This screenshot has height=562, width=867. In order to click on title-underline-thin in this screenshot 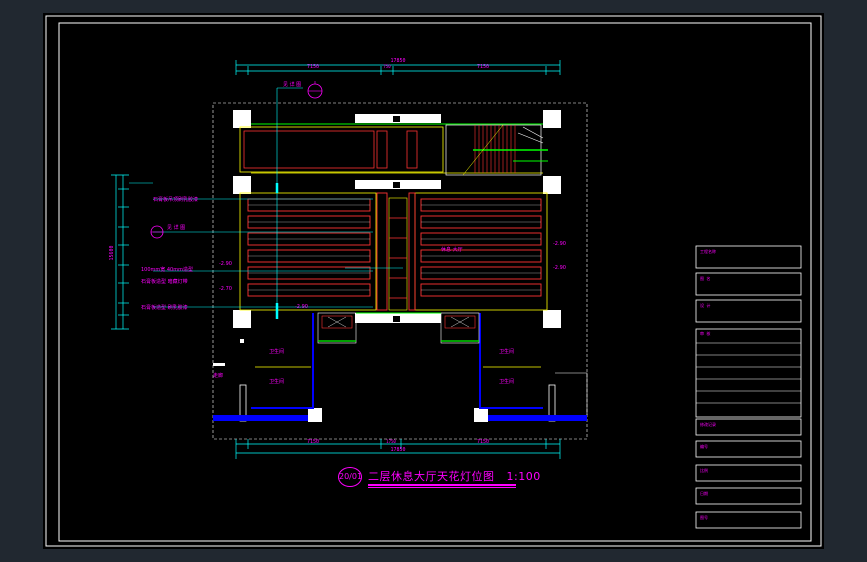, I will do `click(442, 487)`.